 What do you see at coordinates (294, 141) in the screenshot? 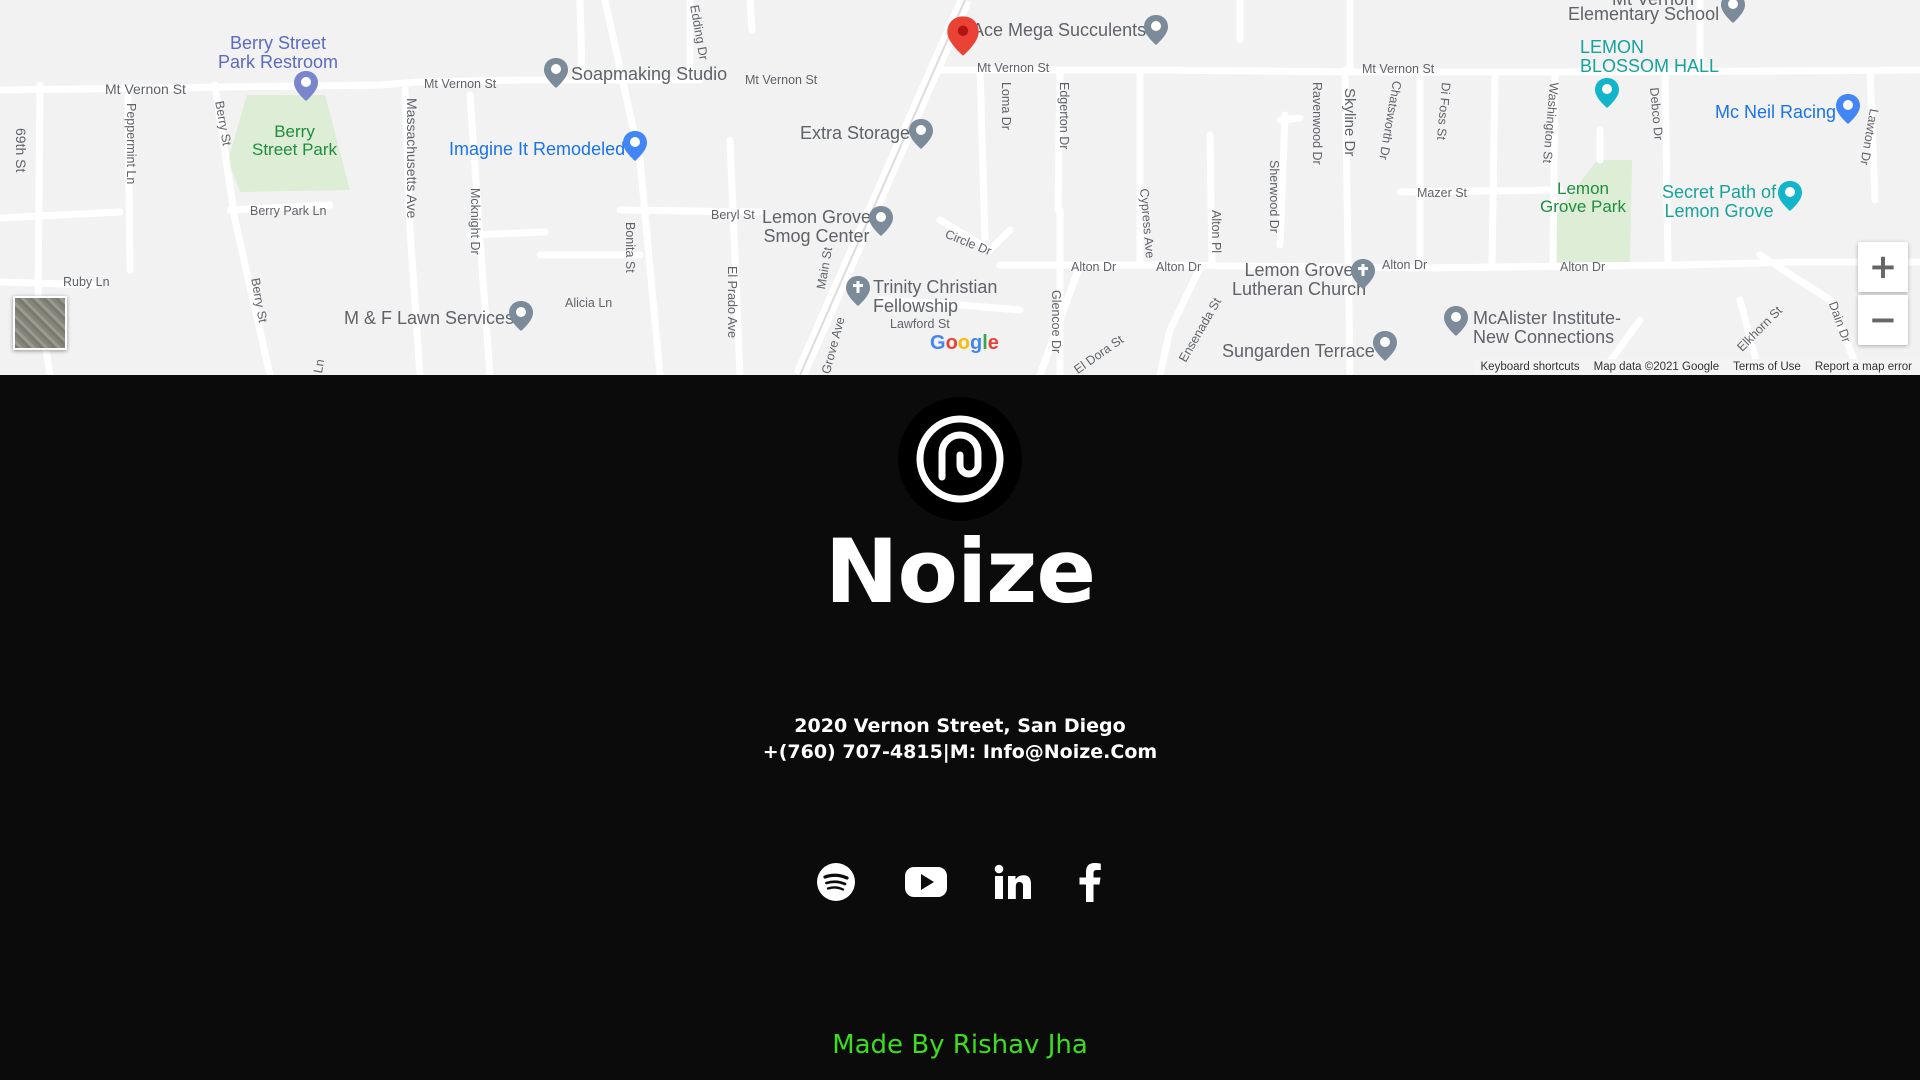
I see `place-label: Berry Street Park` at bounding box center [294, 141].